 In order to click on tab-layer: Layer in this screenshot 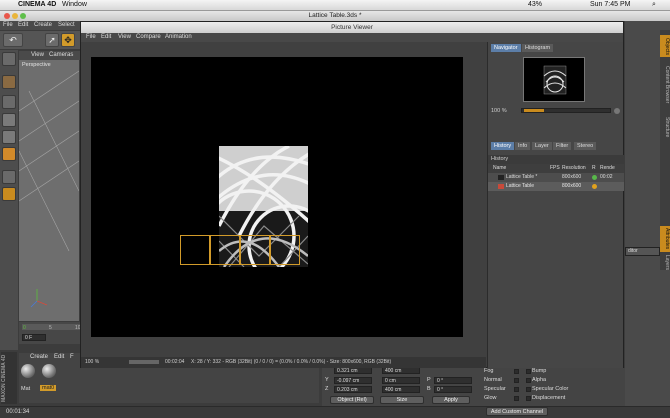, I will do `click(542, 146)`.